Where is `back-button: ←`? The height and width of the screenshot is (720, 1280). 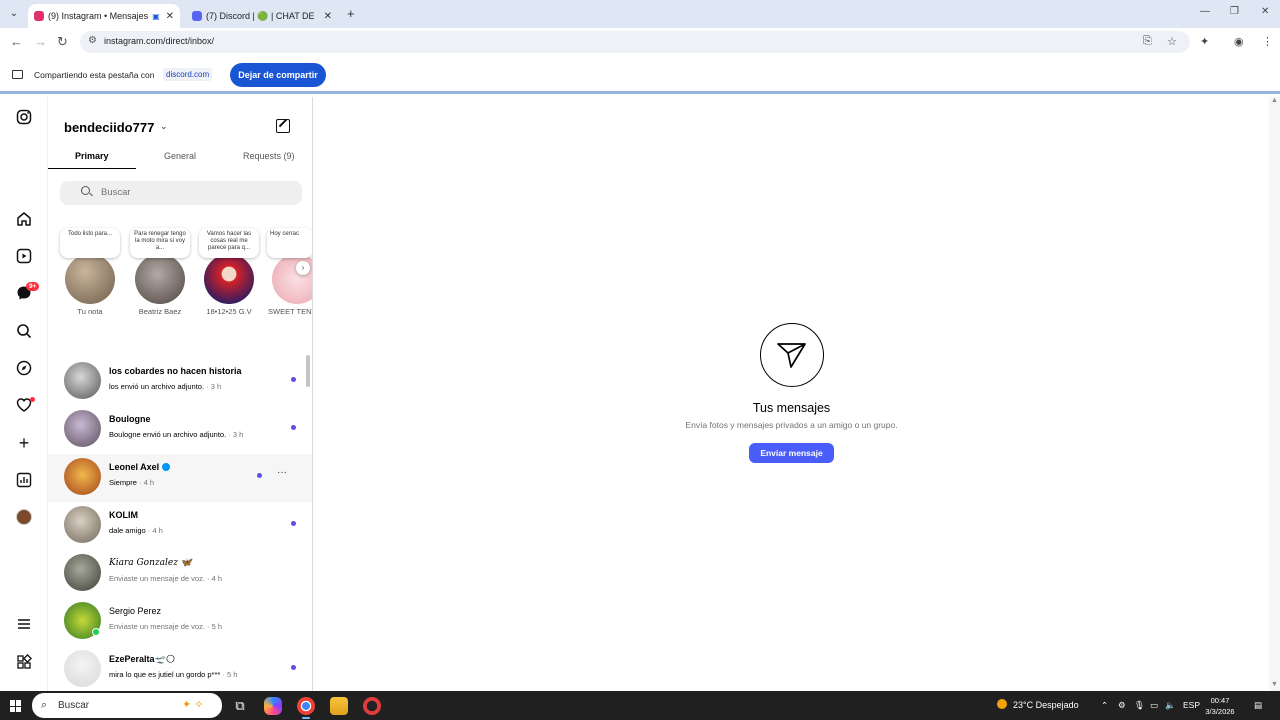
back-button: ← is located at coordinates (16, 41).